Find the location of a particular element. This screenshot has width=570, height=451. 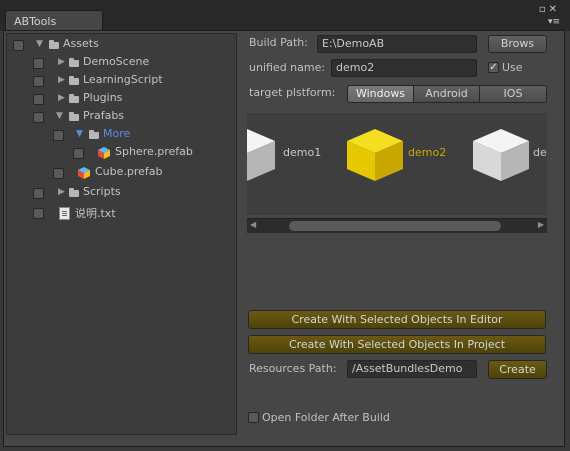

tab-title: ABTools is located at coordinates (35, 21).